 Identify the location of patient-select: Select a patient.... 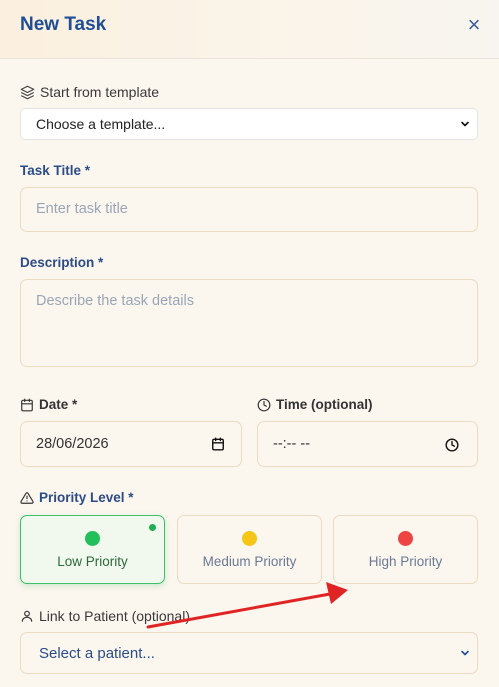
(249, 653).